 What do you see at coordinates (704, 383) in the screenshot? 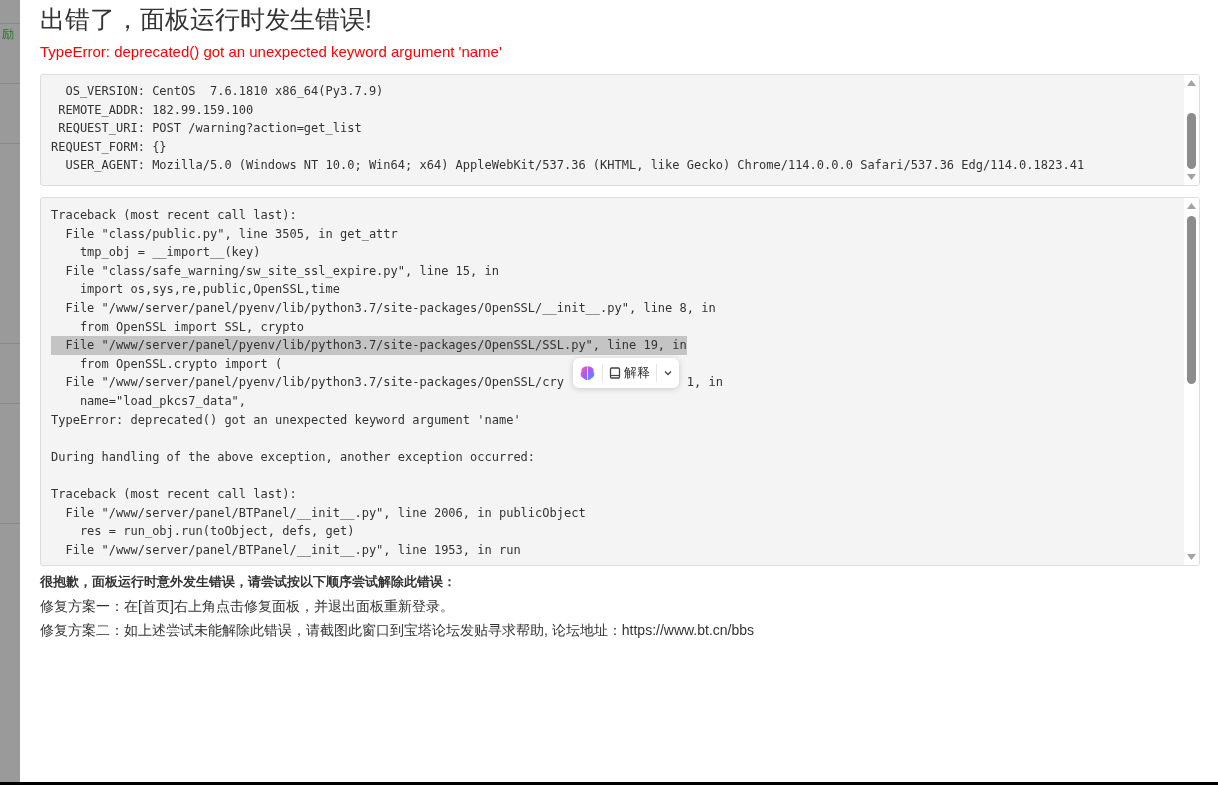
I see `traceback-line: 1, in` at bounding box center [704, 383].